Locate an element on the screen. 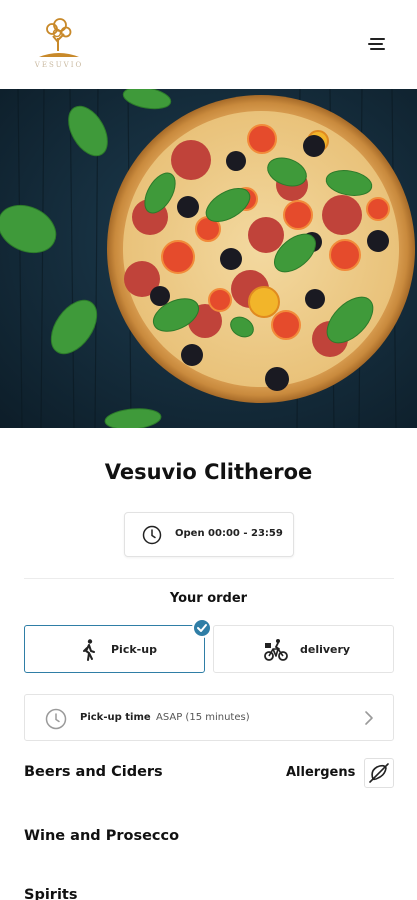 Image resolution: width=417 pixels, height=900 pixels. allergens-button is located at coordinates (379, 773).